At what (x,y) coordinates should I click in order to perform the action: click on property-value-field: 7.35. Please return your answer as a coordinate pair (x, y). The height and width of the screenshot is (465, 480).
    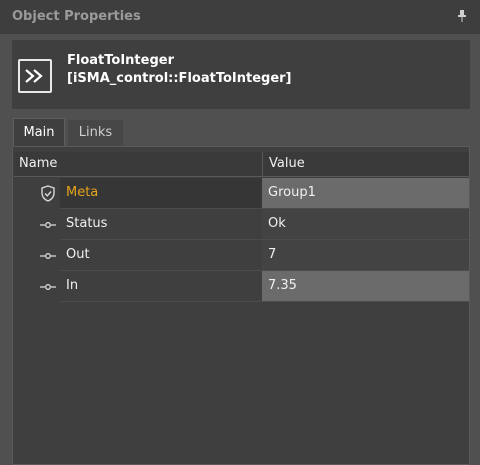
    Looking at the image, I should click on (365, 286).